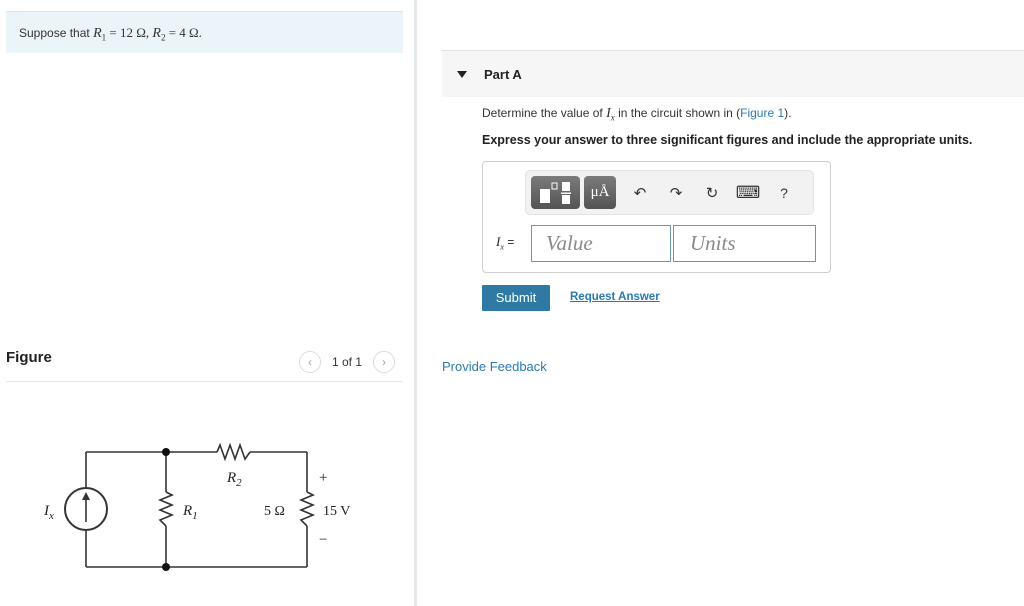  Describe the element at coordinates (600, 192) in the screenshot. I see `units-button: μÅ` at that location.